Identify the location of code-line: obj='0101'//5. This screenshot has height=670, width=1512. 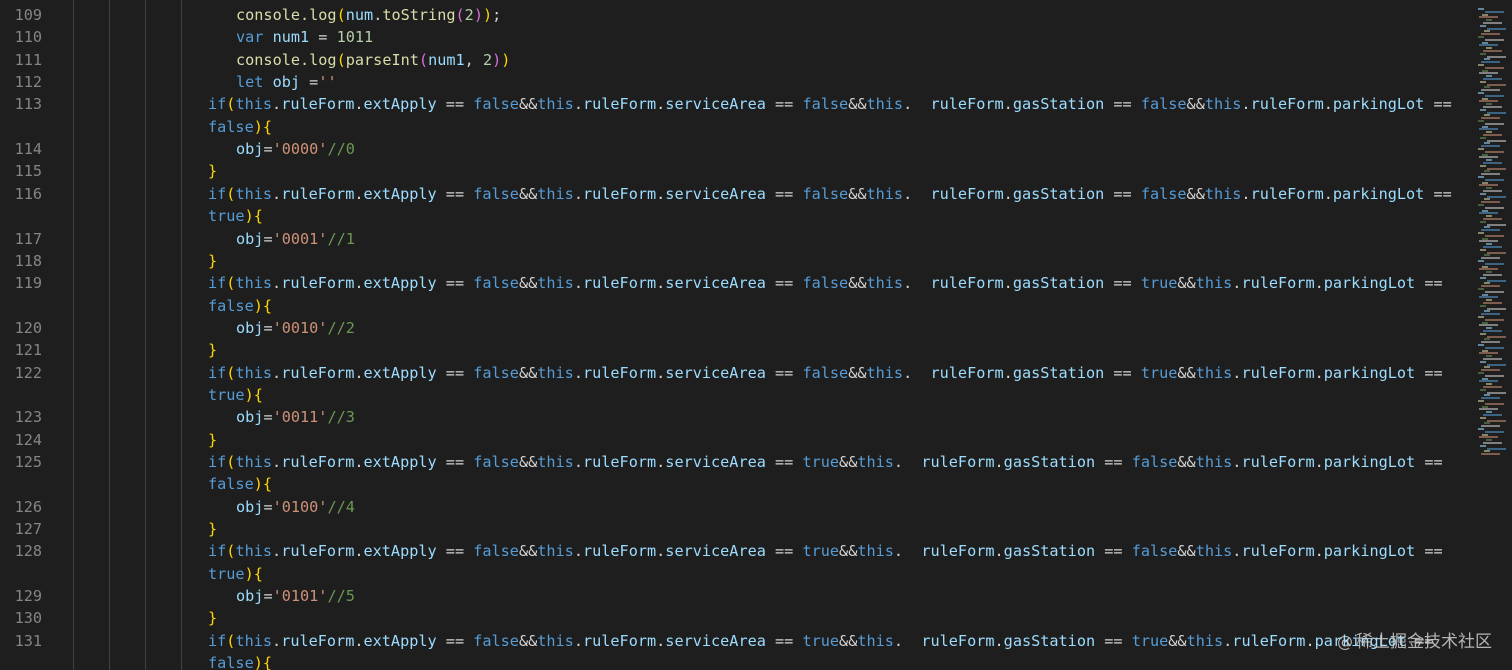
(295, 596).